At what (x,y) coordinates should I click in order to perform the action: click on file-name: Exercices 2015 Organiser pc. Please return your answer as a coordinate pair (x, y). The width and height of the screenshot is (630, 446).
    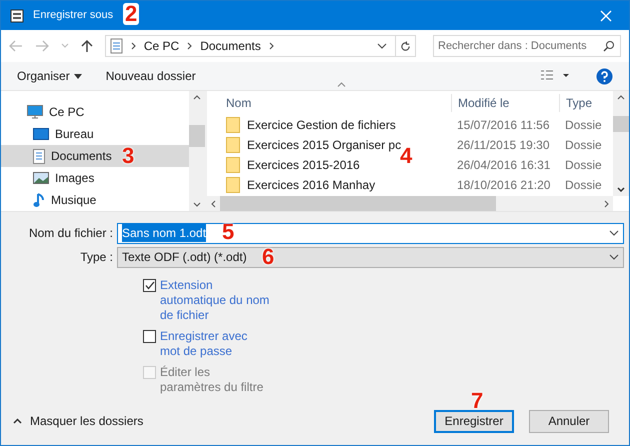
    Looking at the image, I should click on (324, 145).